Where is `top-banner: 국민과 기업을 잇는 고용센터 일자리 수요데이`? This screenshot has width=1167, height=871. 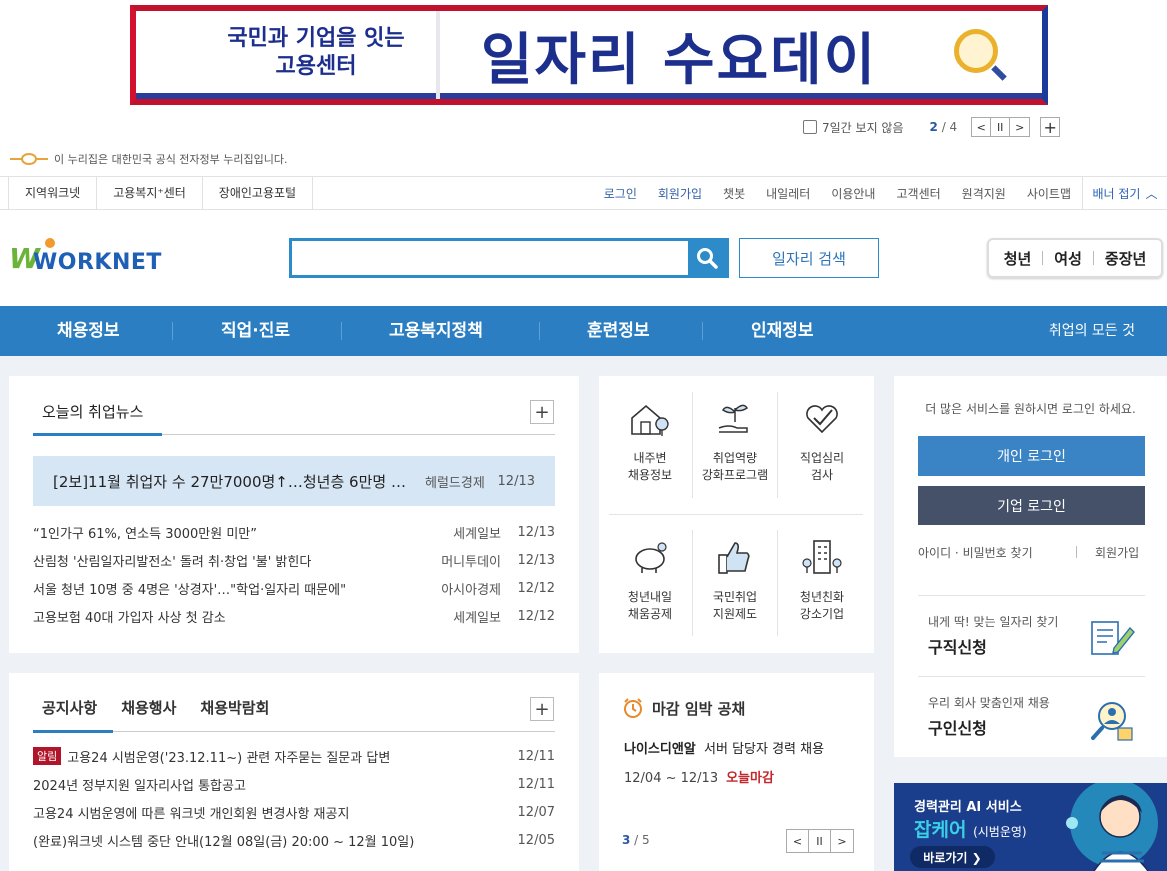
top-banner: 국민과 기업을 잇는 고용센터 일자리 수요데이 is located at coordinates (589, 55).